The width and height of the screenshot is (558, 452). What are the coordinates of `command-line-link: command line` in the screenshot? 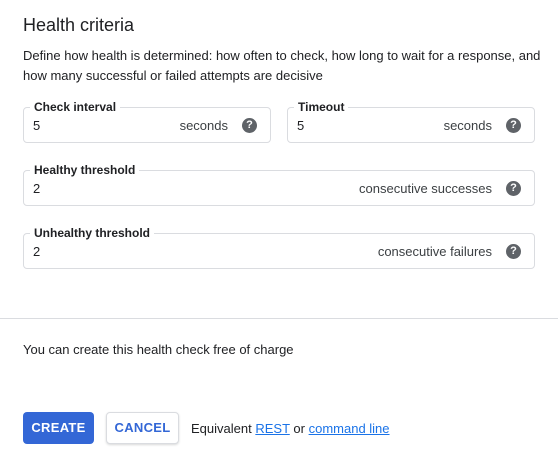 It's located at (349, 428).